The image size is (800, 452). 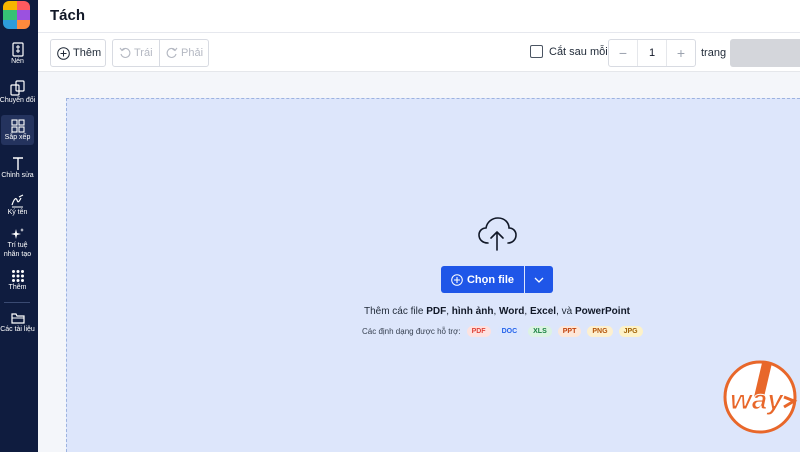 I want to click on format-badge-ppt: PPT, so click(x=569, y=331).